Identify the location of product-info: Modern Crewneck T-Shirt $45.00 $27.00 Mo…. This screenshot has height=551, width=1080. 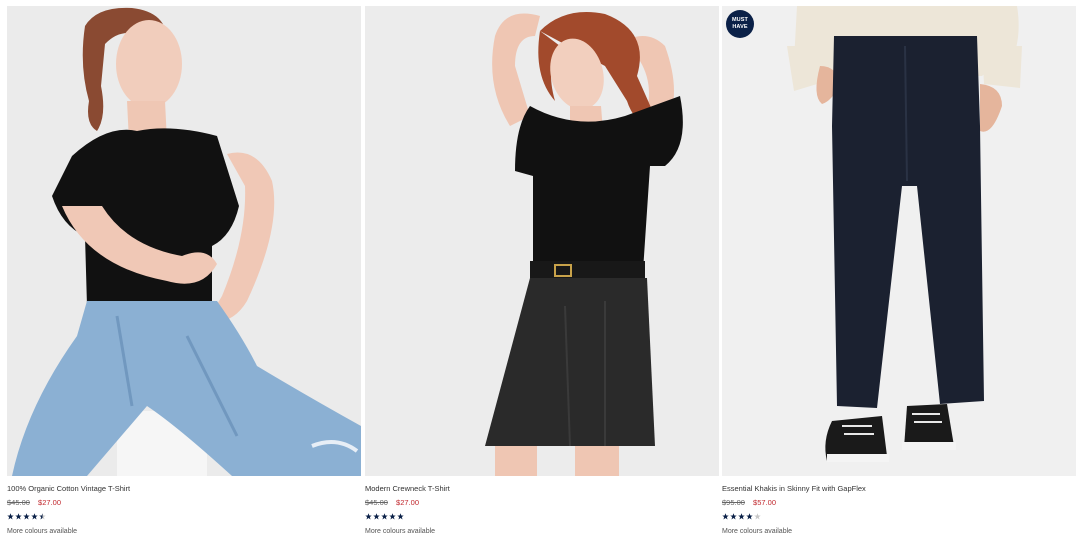
(542, 510).